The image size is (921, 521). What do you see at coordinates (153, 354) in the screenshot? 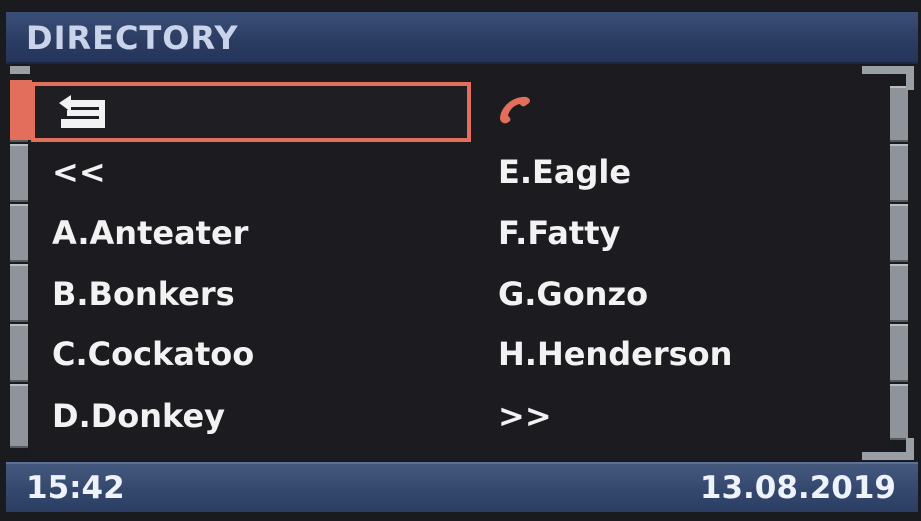
I see `list-item-c: C.Cockatoo` at bounding box center [153, 354].